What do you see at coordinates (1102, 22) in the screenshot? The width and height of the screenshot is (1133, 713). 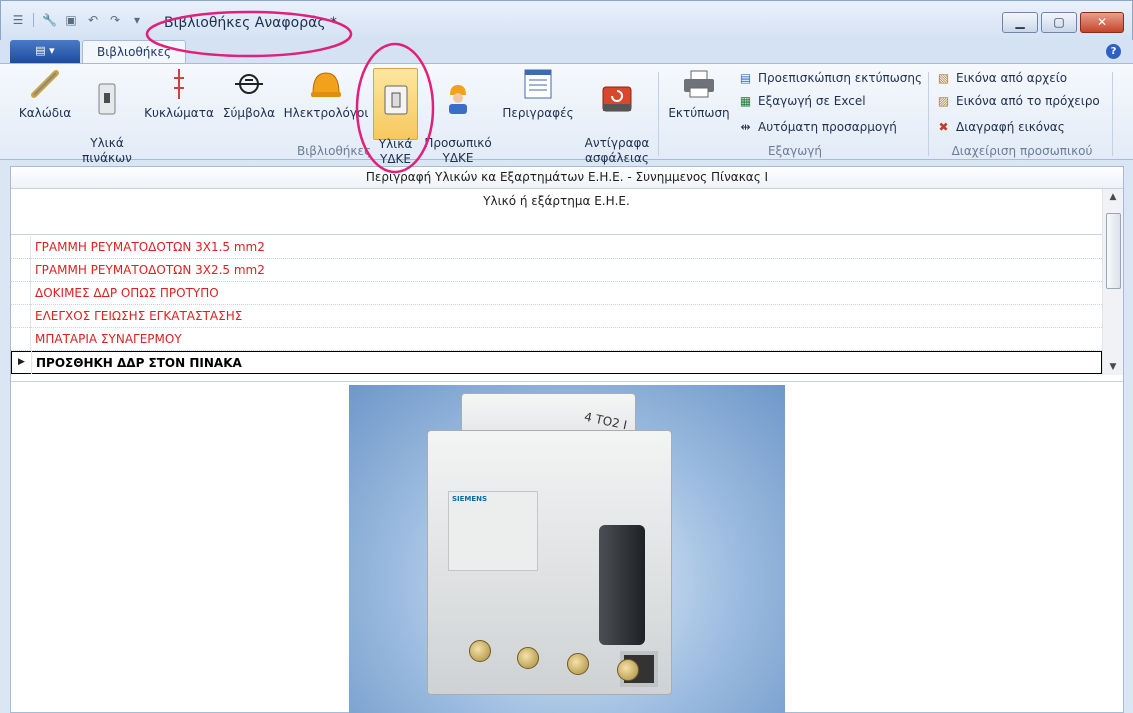 I see `close-button: ✕` at bounding box center [1102, 22].